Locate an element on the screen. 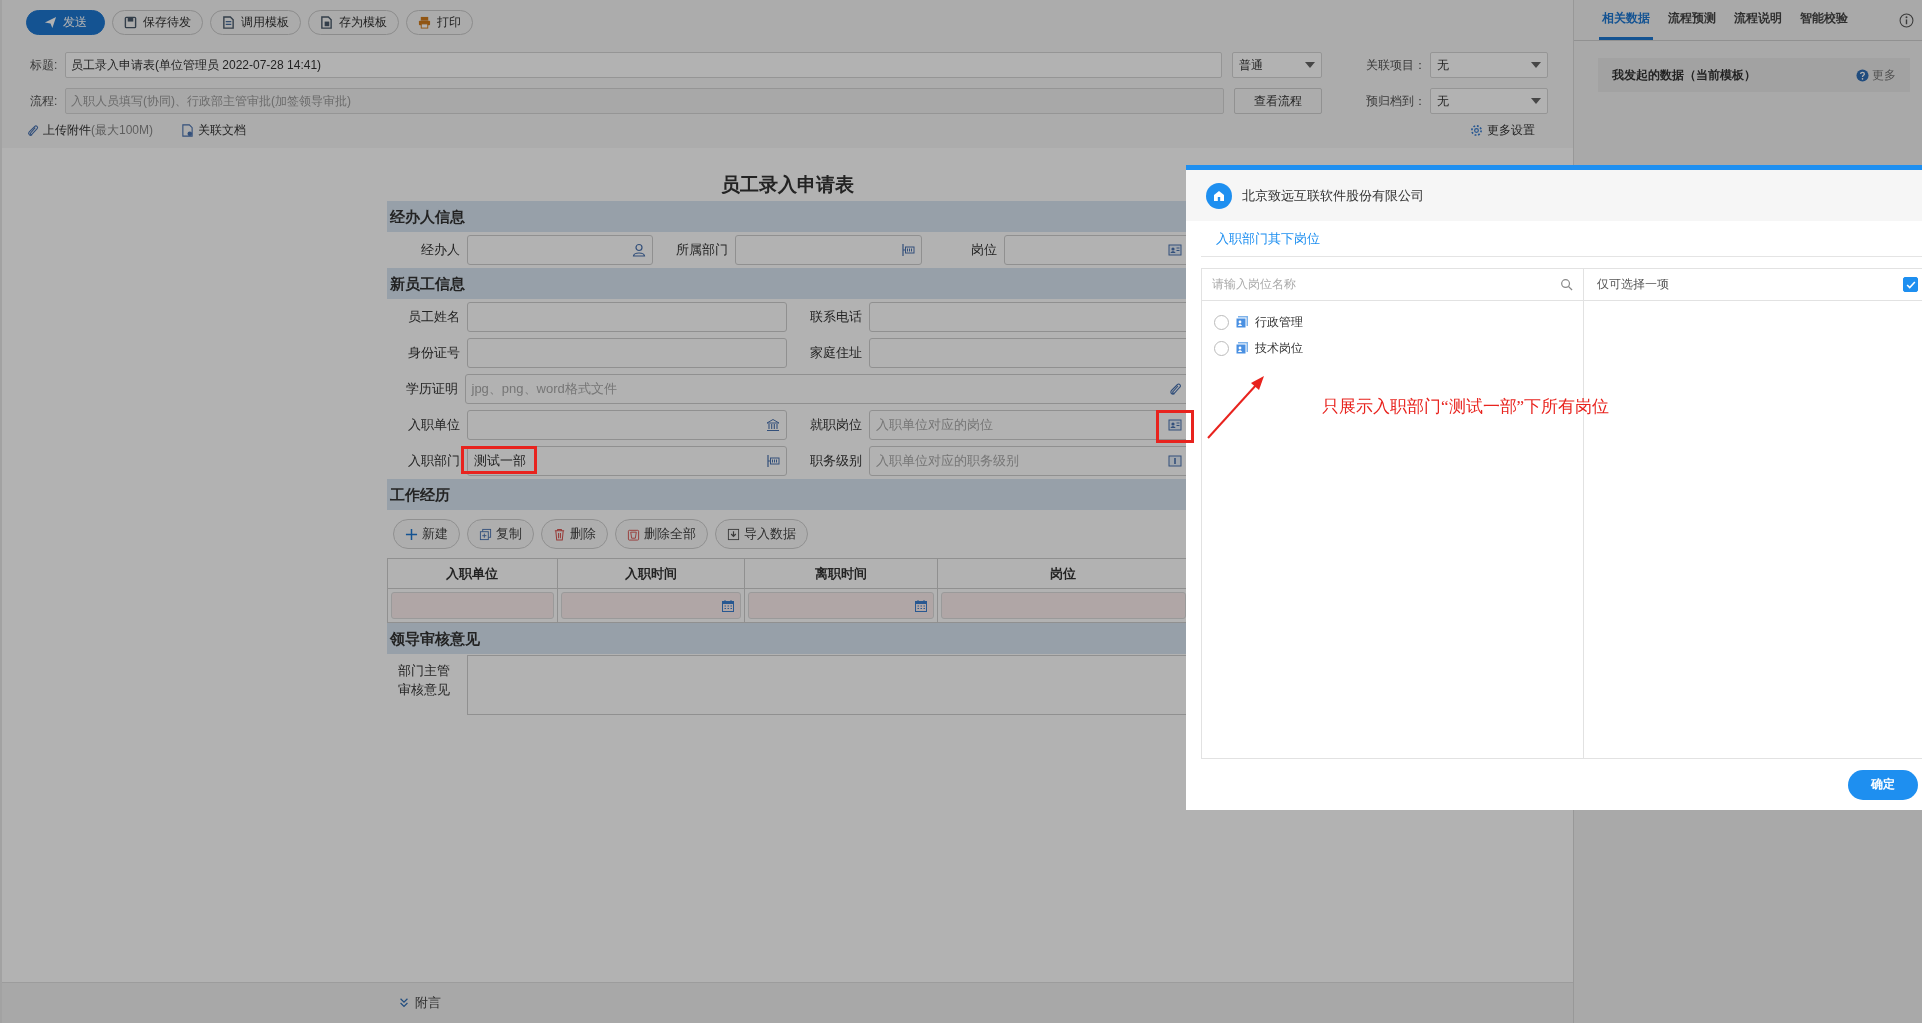 The width and height of the screenshot is (1922, 1023). help-icon is located at coordinates (1862, 75).